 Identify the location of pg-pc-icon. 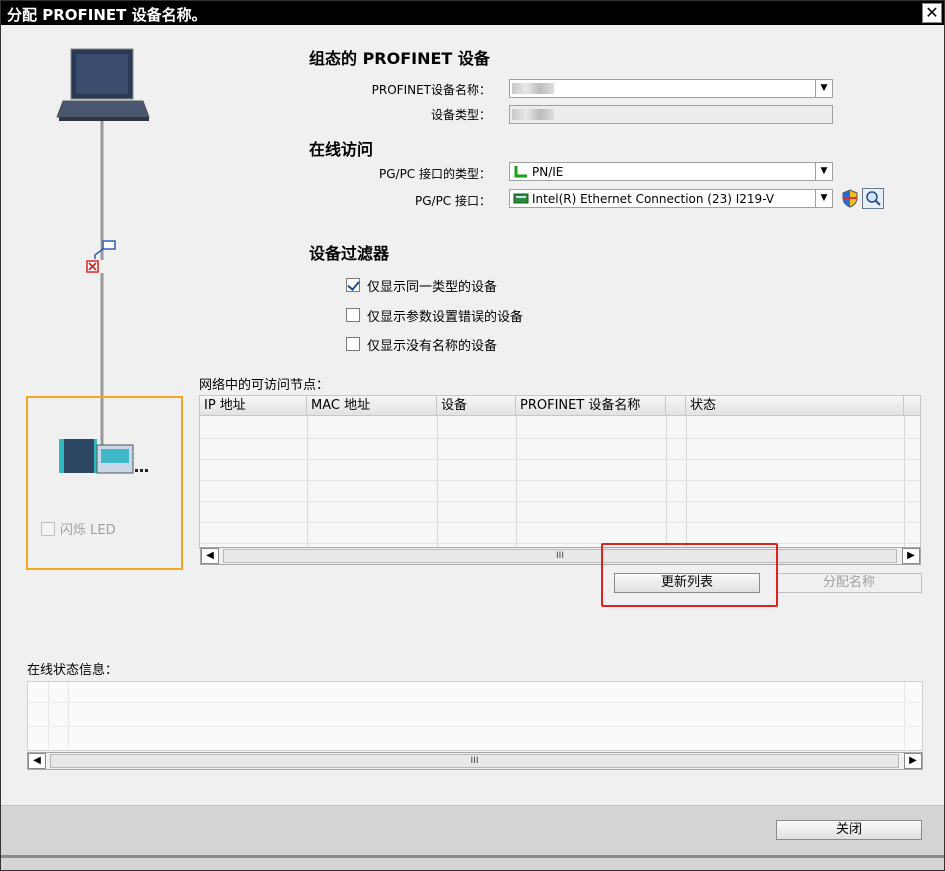
(103, 84).